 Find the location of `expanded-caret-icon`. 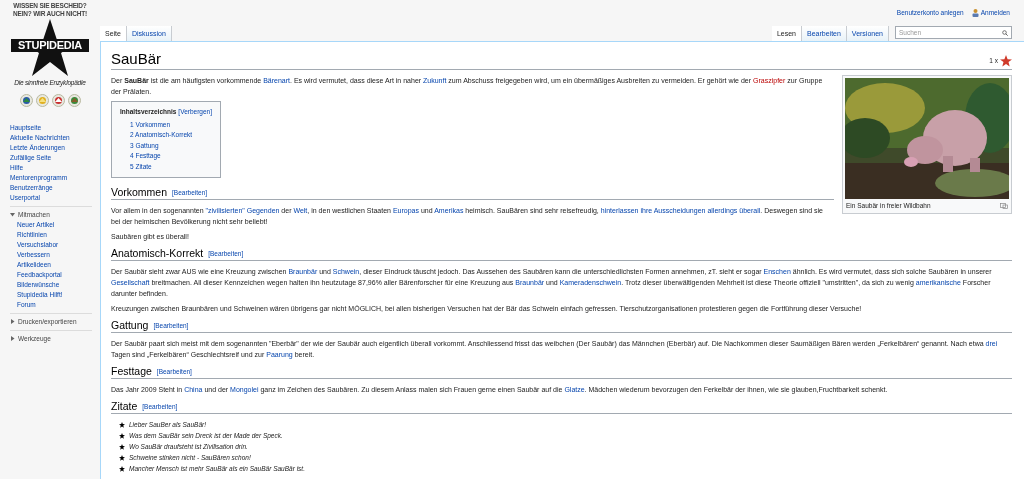

expanded-caret-icon is located at coordinates (12, 215).